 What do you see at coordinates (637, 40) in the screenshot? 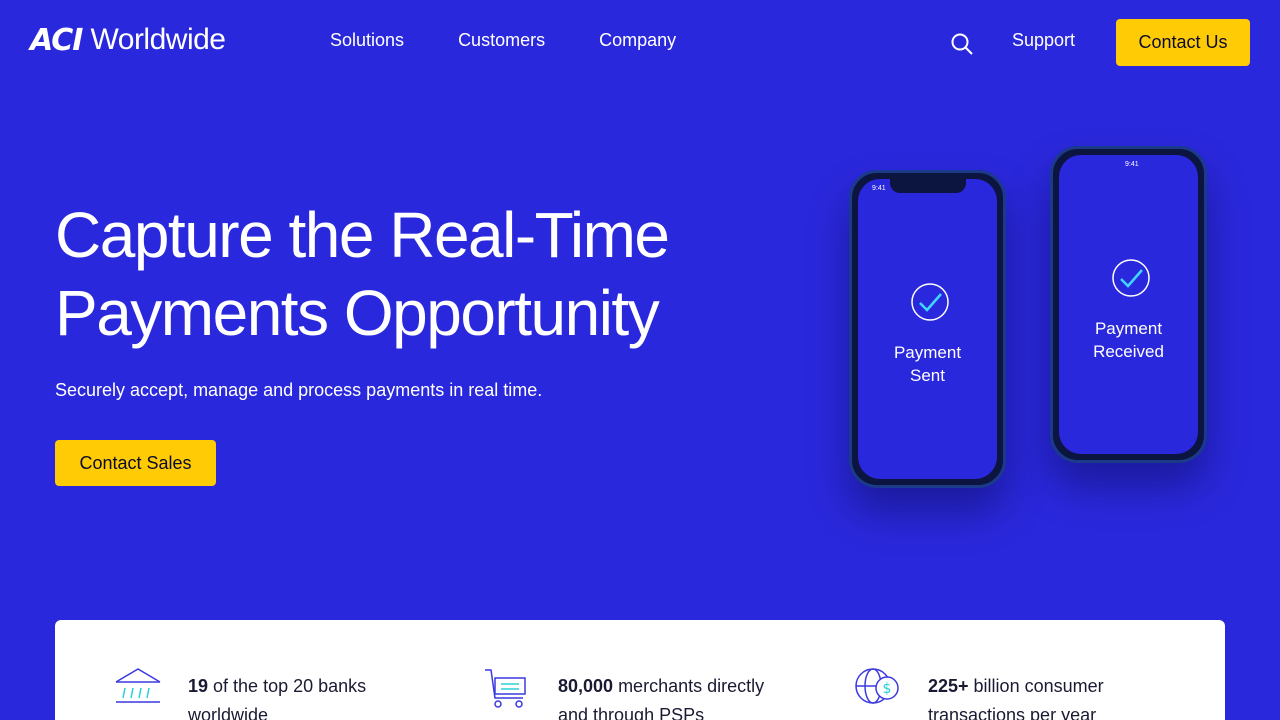
I see `menu-item-company: Company` at bounding box center [637, 40].